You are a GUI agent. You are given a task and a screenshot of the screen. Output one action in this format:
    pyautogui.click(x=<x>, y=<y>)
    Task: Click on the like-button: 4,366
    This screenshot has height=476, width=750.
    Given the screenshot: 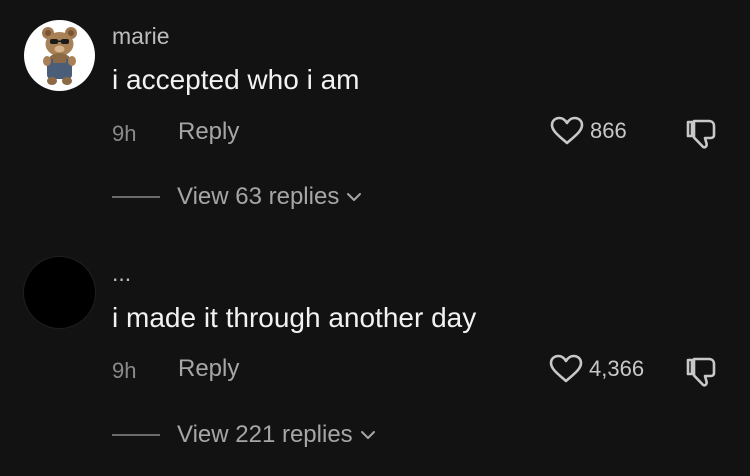 What is the action you would take?
    pyautogui.click(x=596, y=369)
    